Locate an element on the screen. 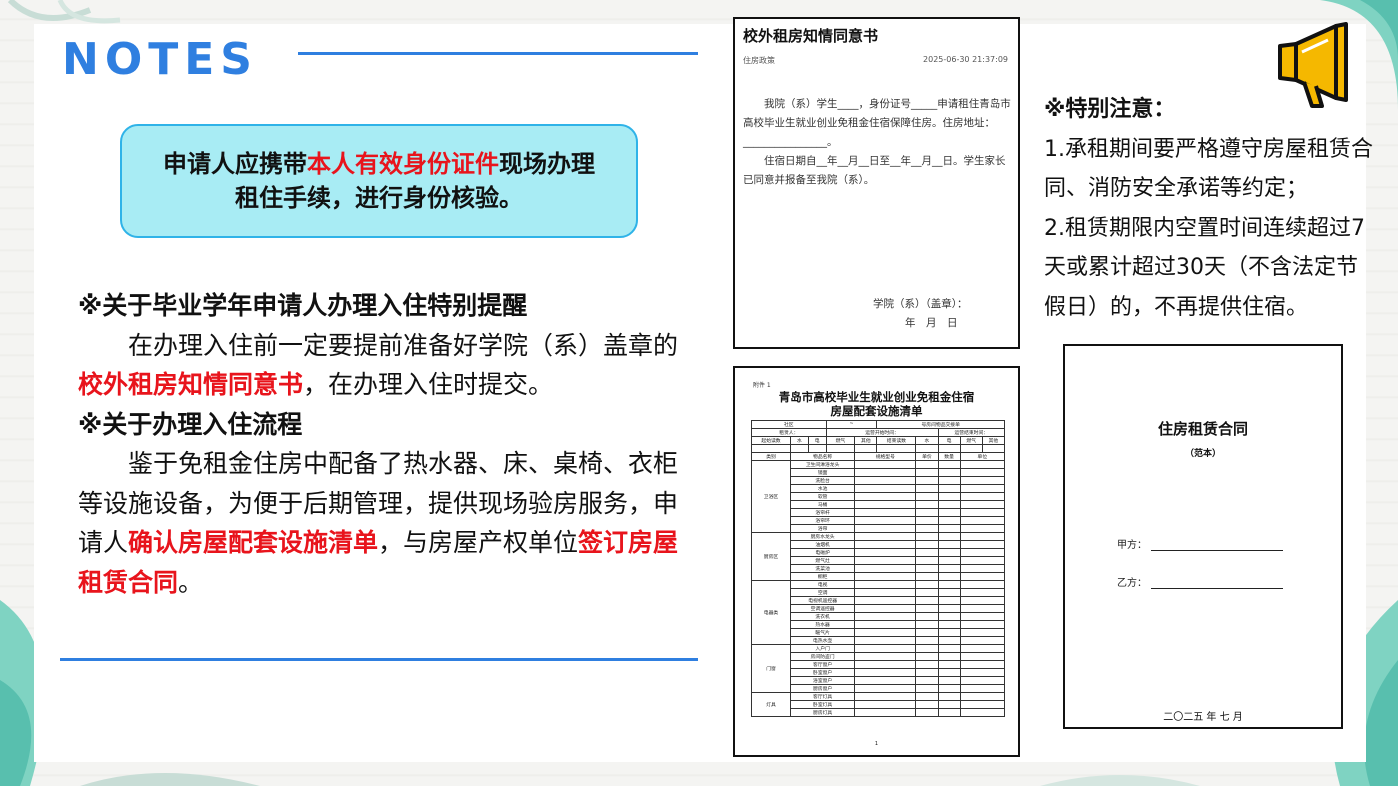 The height and width of the screenshot is (786, 1398). checklist-item: 客厅窗户 is located at coordinates (822, 664).